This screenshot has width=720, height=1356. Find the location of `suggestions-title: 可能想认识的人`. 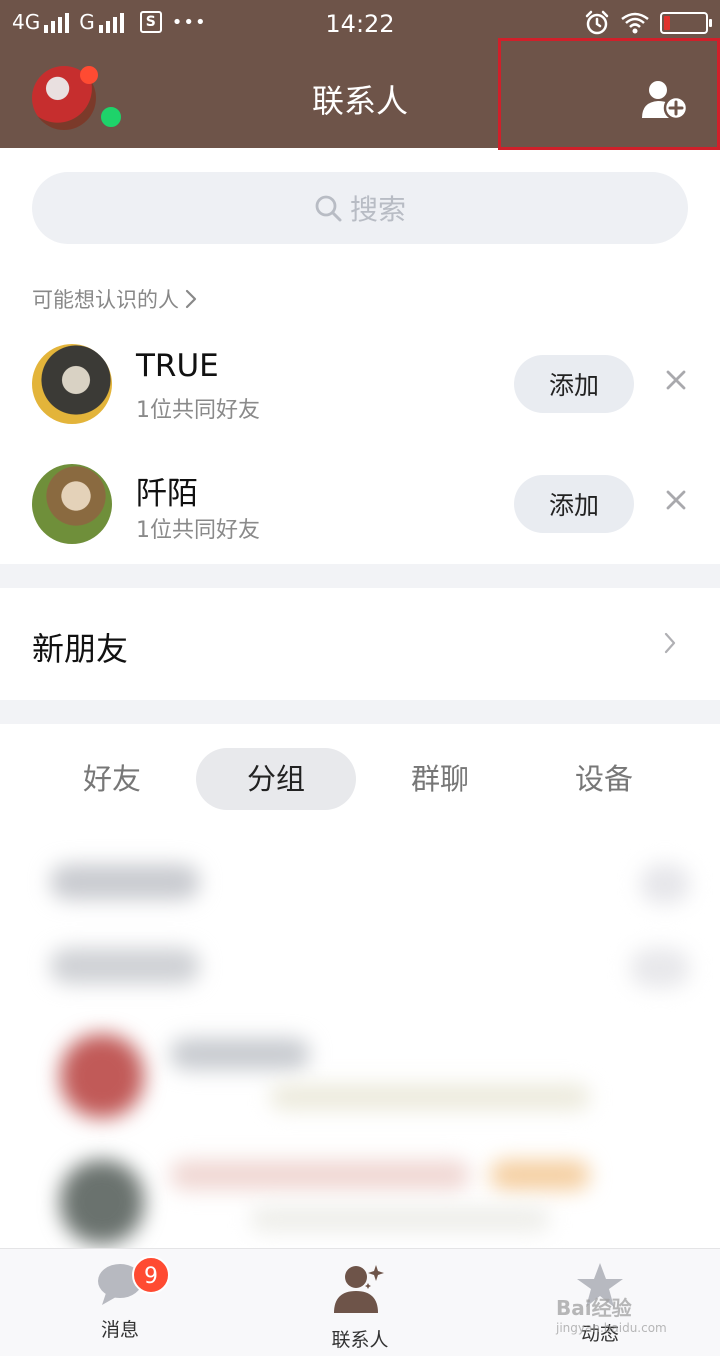

suggestions-title: 可能想认识的人 is located at coordinates (105, 300).